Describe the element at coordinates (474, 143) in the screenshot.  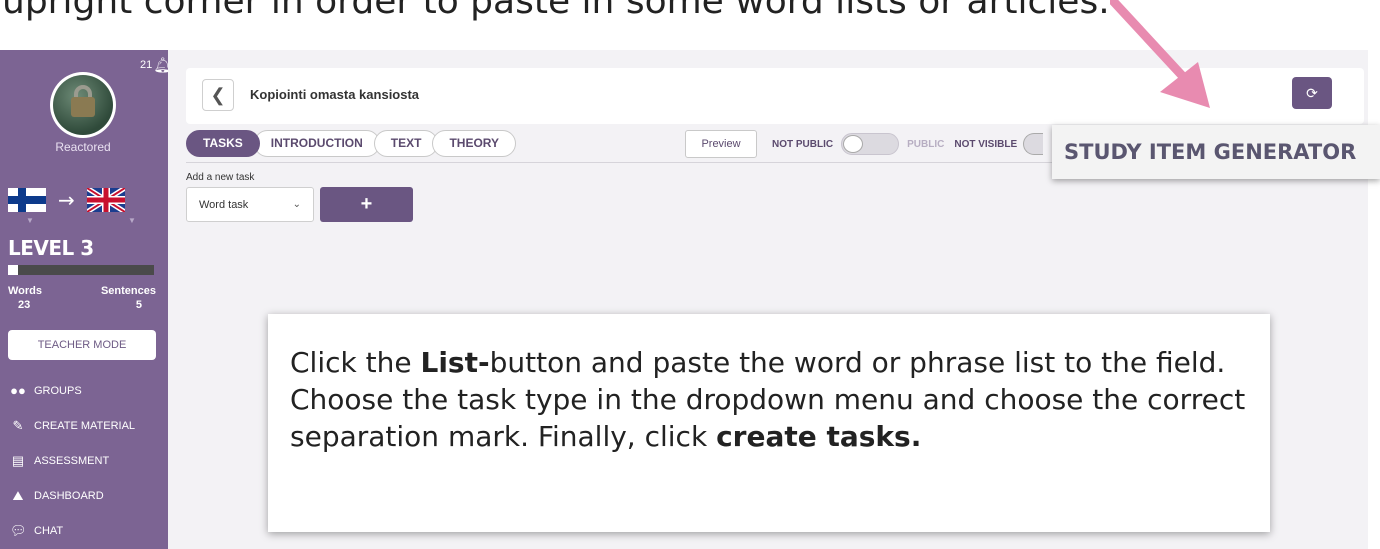
I see `tab-theory: THEORY` at that location.